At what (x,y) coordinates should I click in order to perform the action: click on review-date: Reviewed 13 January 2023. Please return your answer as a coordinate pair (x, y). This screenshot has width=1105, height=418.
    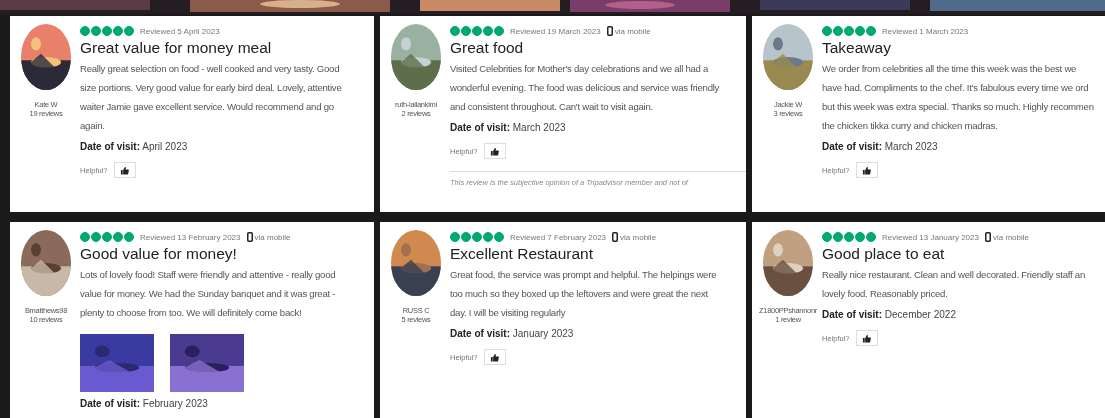
    Looking at the image, I should click on (930, 237).